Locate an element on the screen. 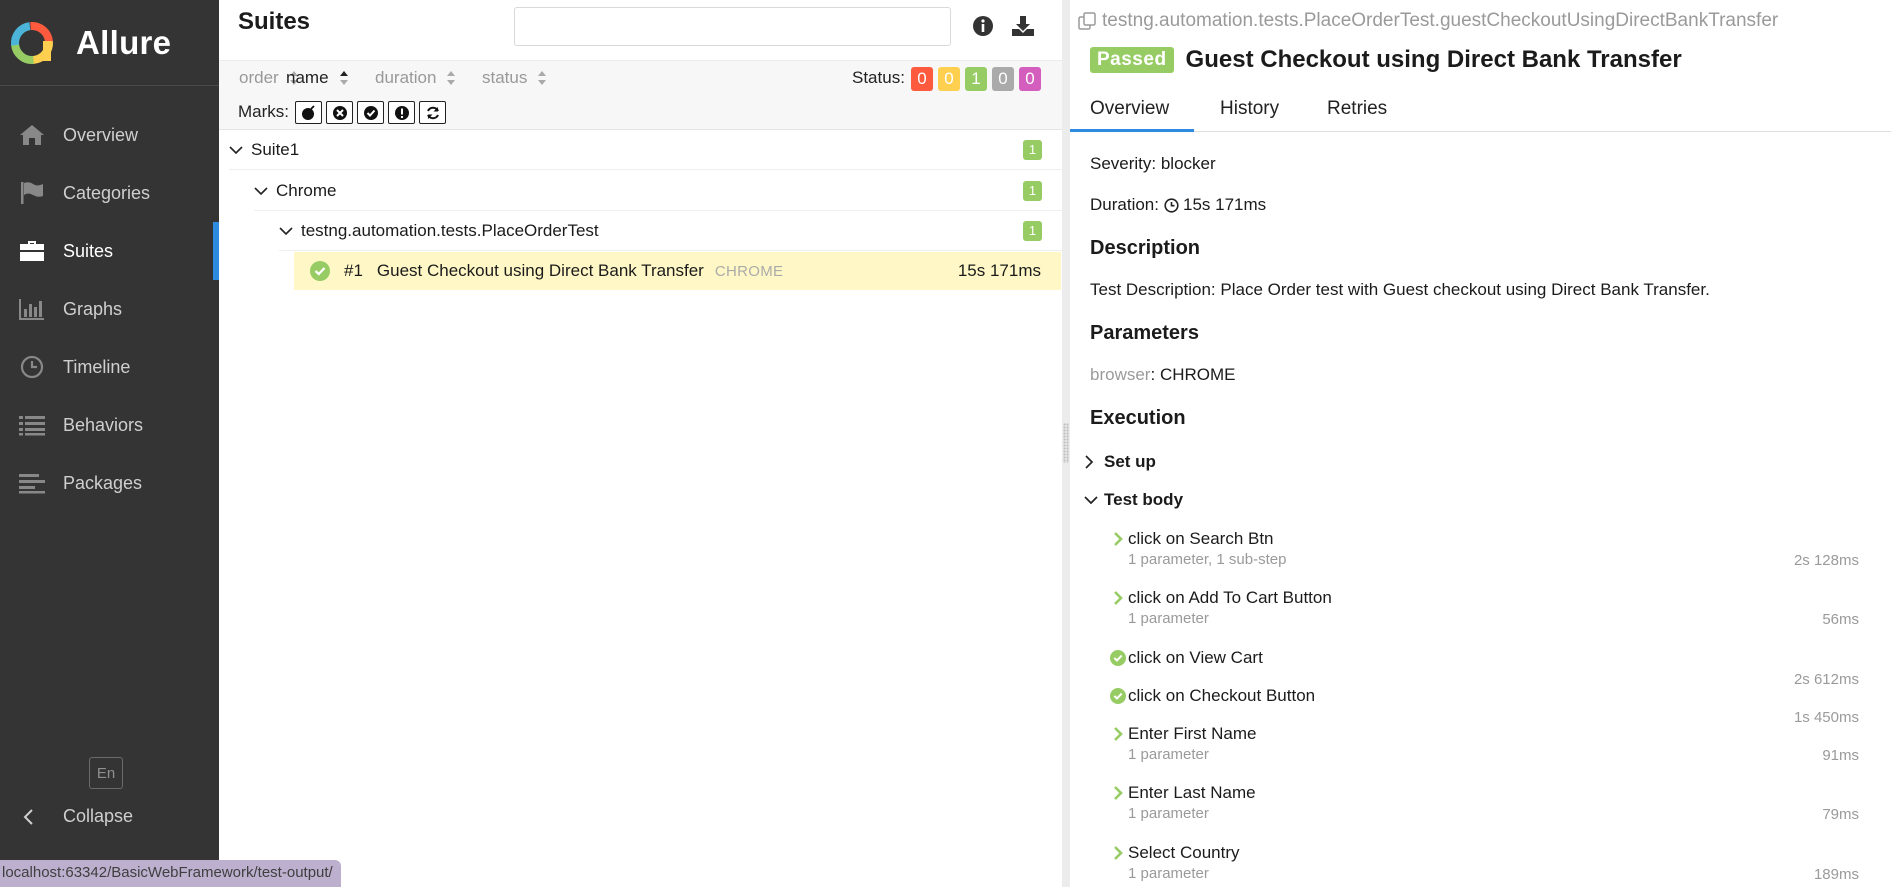  step-row: Enter Last Name 1 parameter 79ms is located at coordinates (1492, 805).